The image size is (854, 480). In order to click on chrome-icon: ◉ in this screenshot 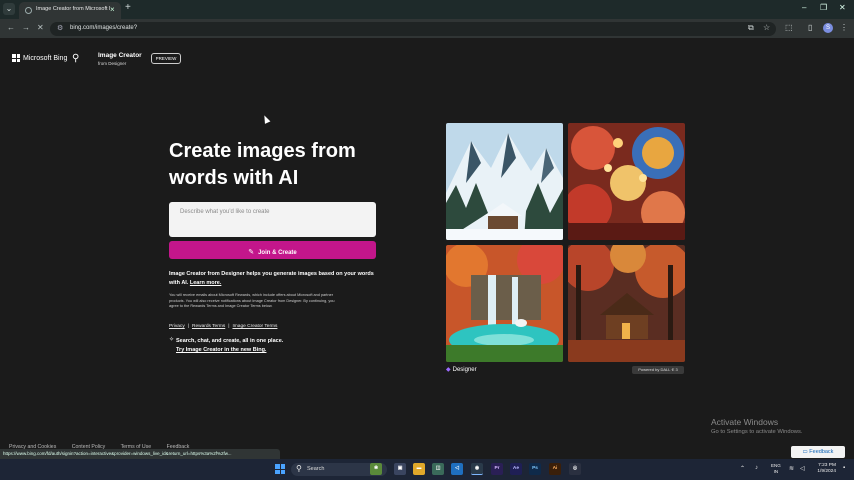, I will do `click(477, 469)`.